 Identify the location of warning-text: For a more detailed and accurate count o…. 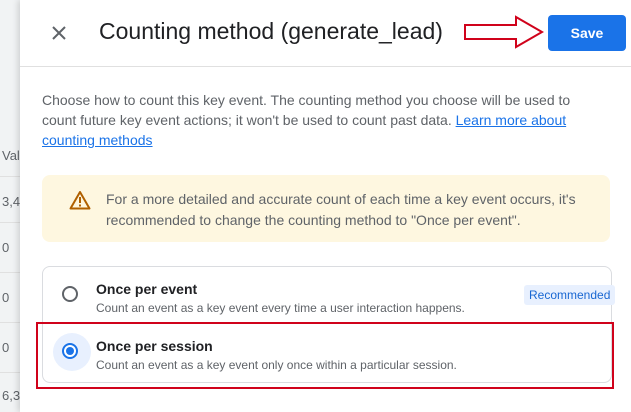
(341, 209).